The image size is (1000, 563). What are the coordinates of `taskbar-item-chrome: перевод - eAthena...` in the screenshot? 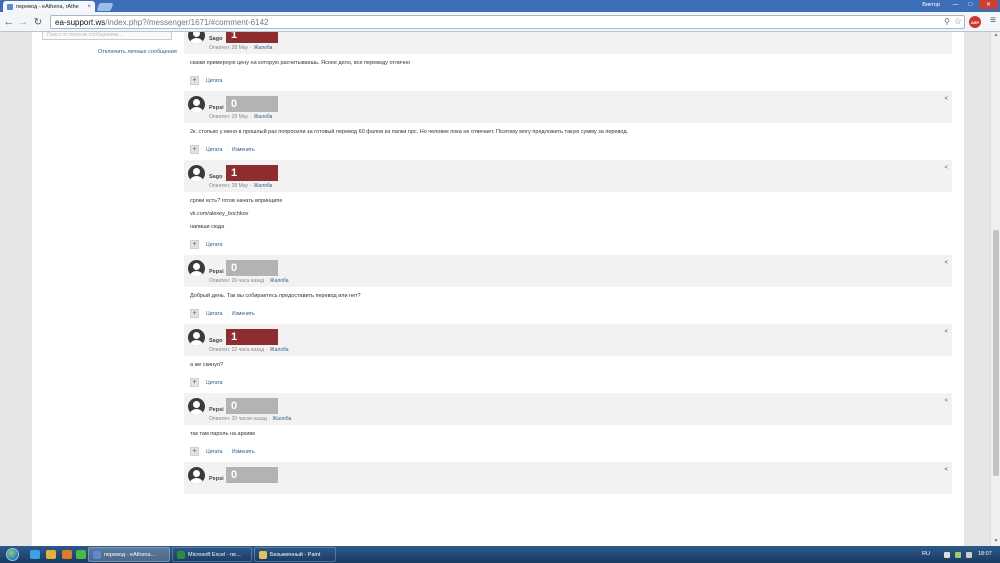 It's located at (129, 554).